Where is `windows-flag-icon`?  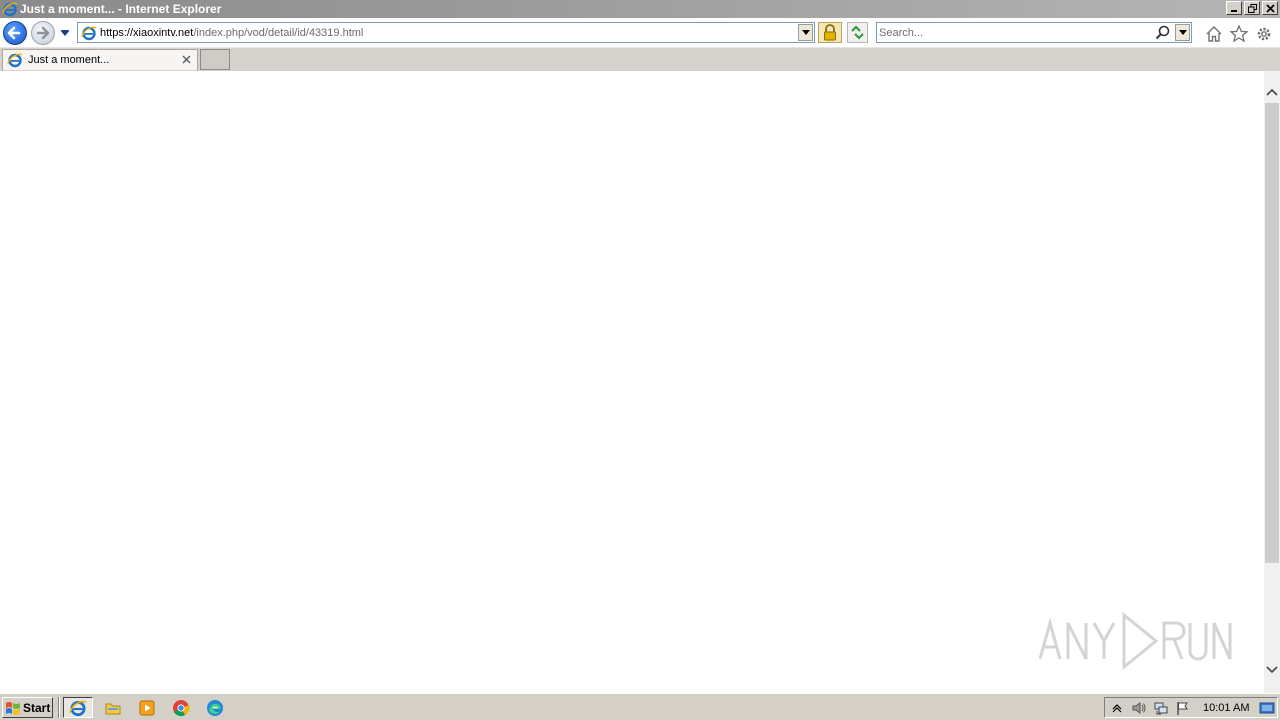
windows-flag-icon is located at coordinates (13, 708).